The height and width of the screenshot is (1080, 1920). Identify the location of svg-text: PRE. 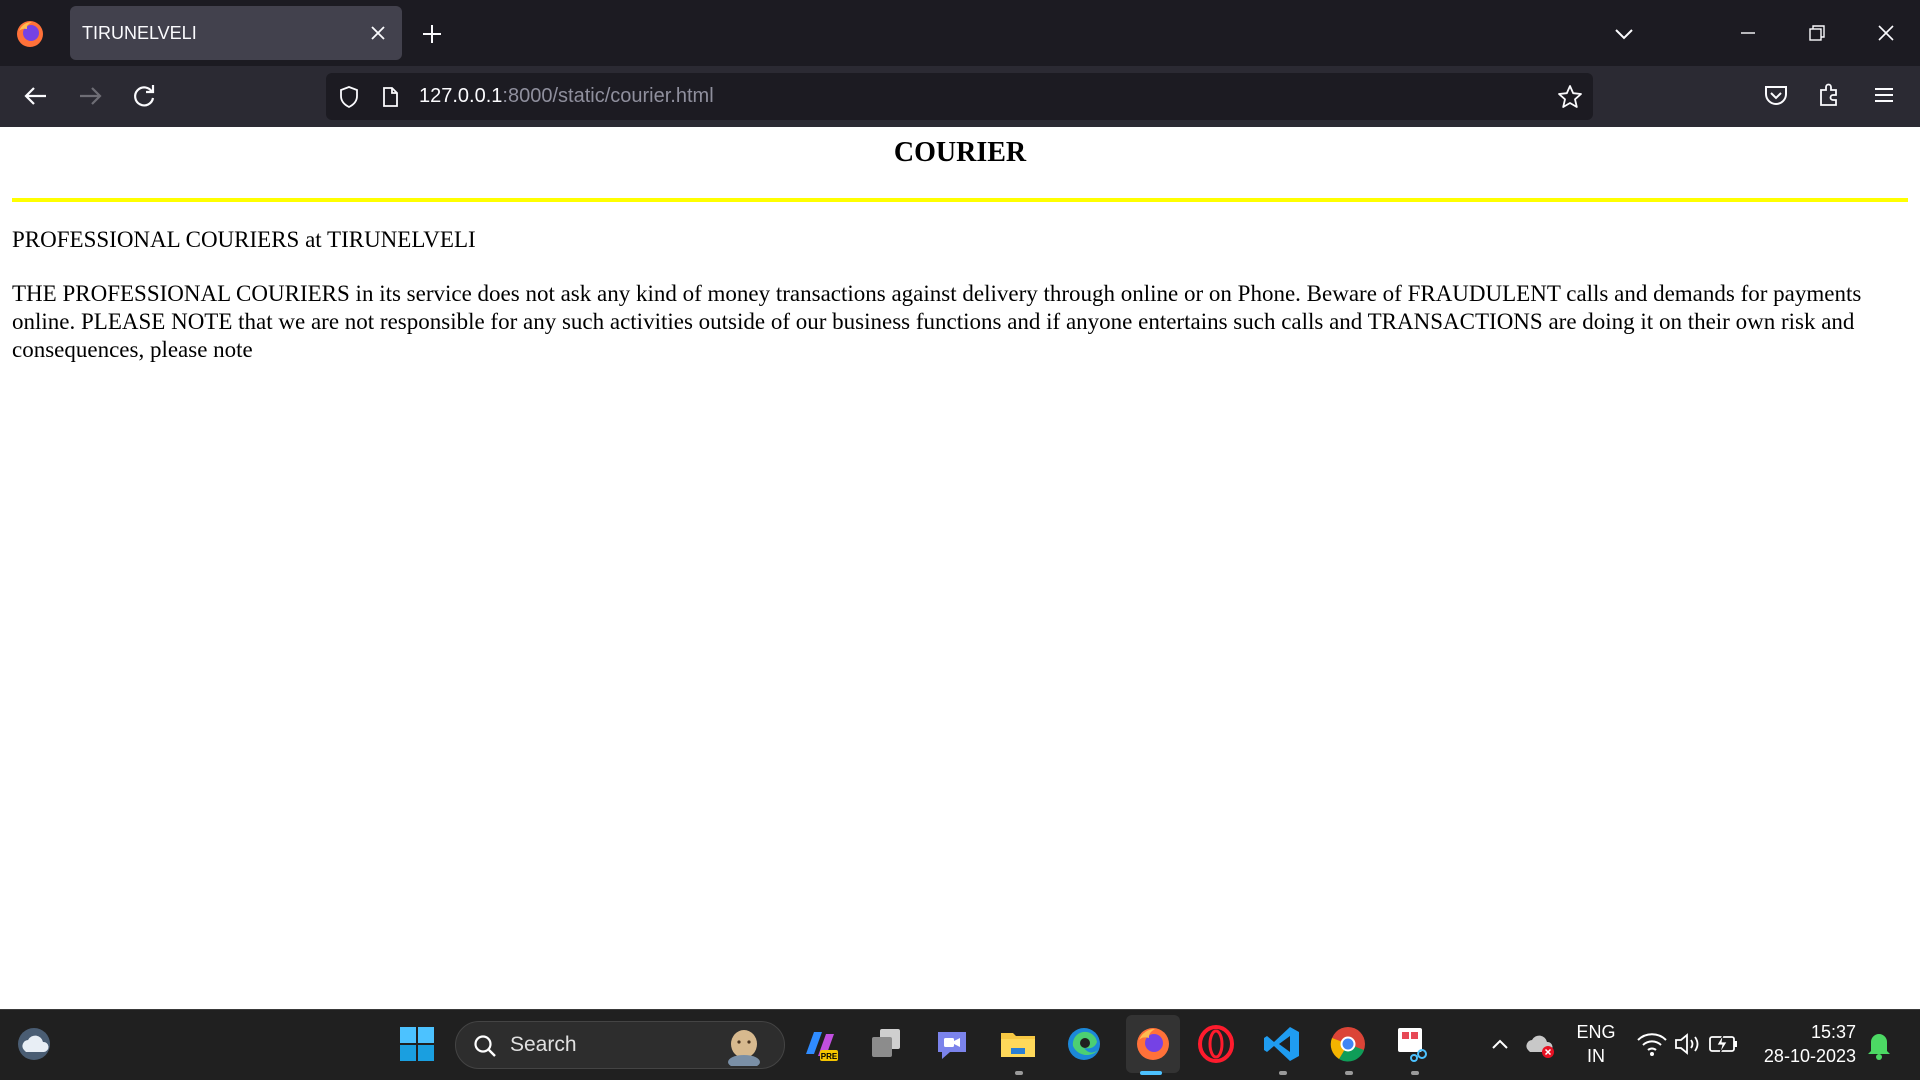
(829, 1056).